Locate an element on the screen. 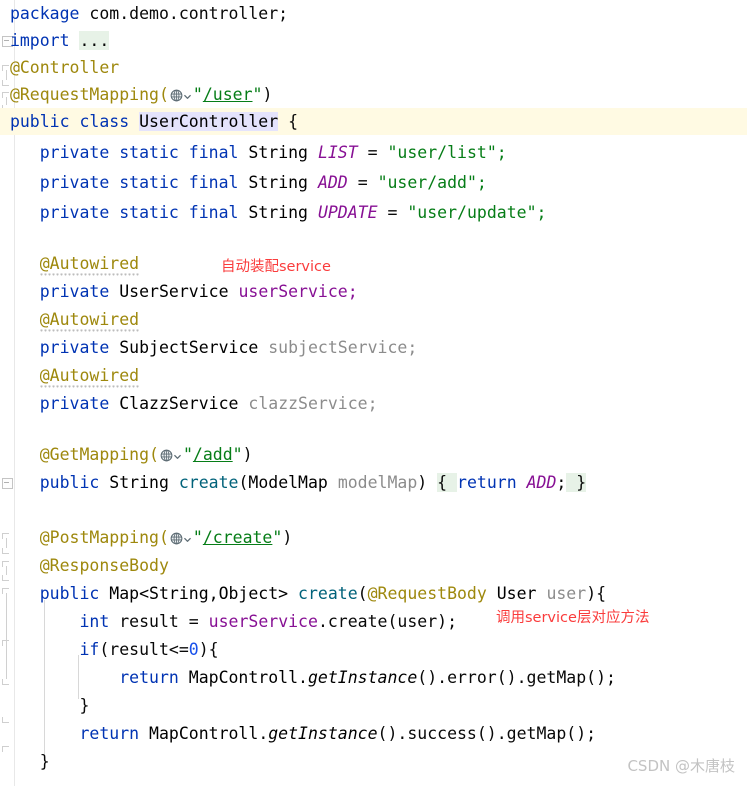 Image resolution: width=747 pixels, height=786 pixels. package-name: com.demo.controller; is located at coordinates (189, 13).